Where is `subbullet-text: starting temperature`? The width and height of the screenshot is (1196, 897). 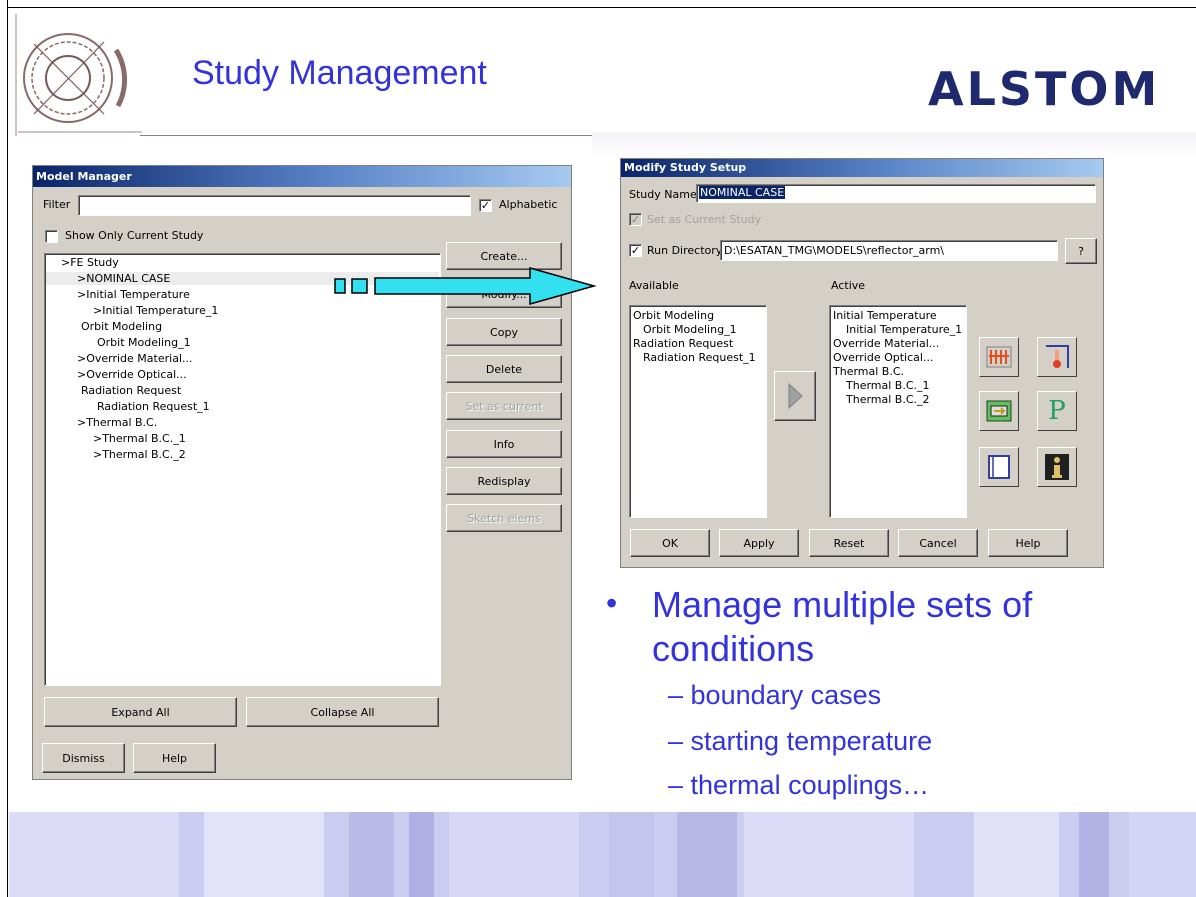
subbullet-text: starting temperature is located at coordinates (811, 741).